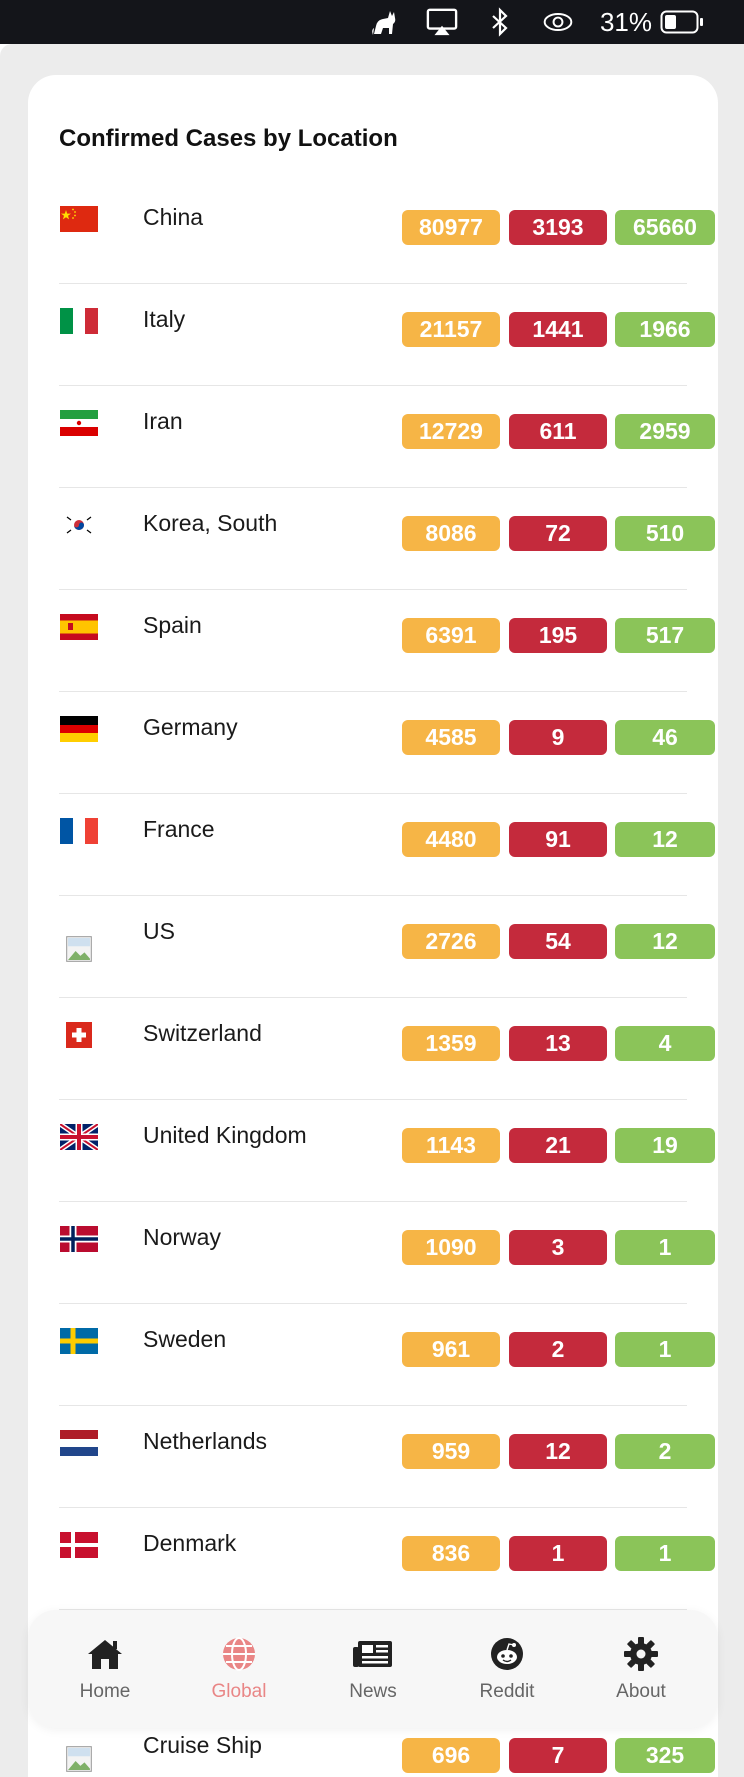 The height and width of the screenshot is (1777, 744). What do you see at coordinates (665, 1145) in the screenshot?
I see `recovered-count: 19` at bounding box center [665, 1145].